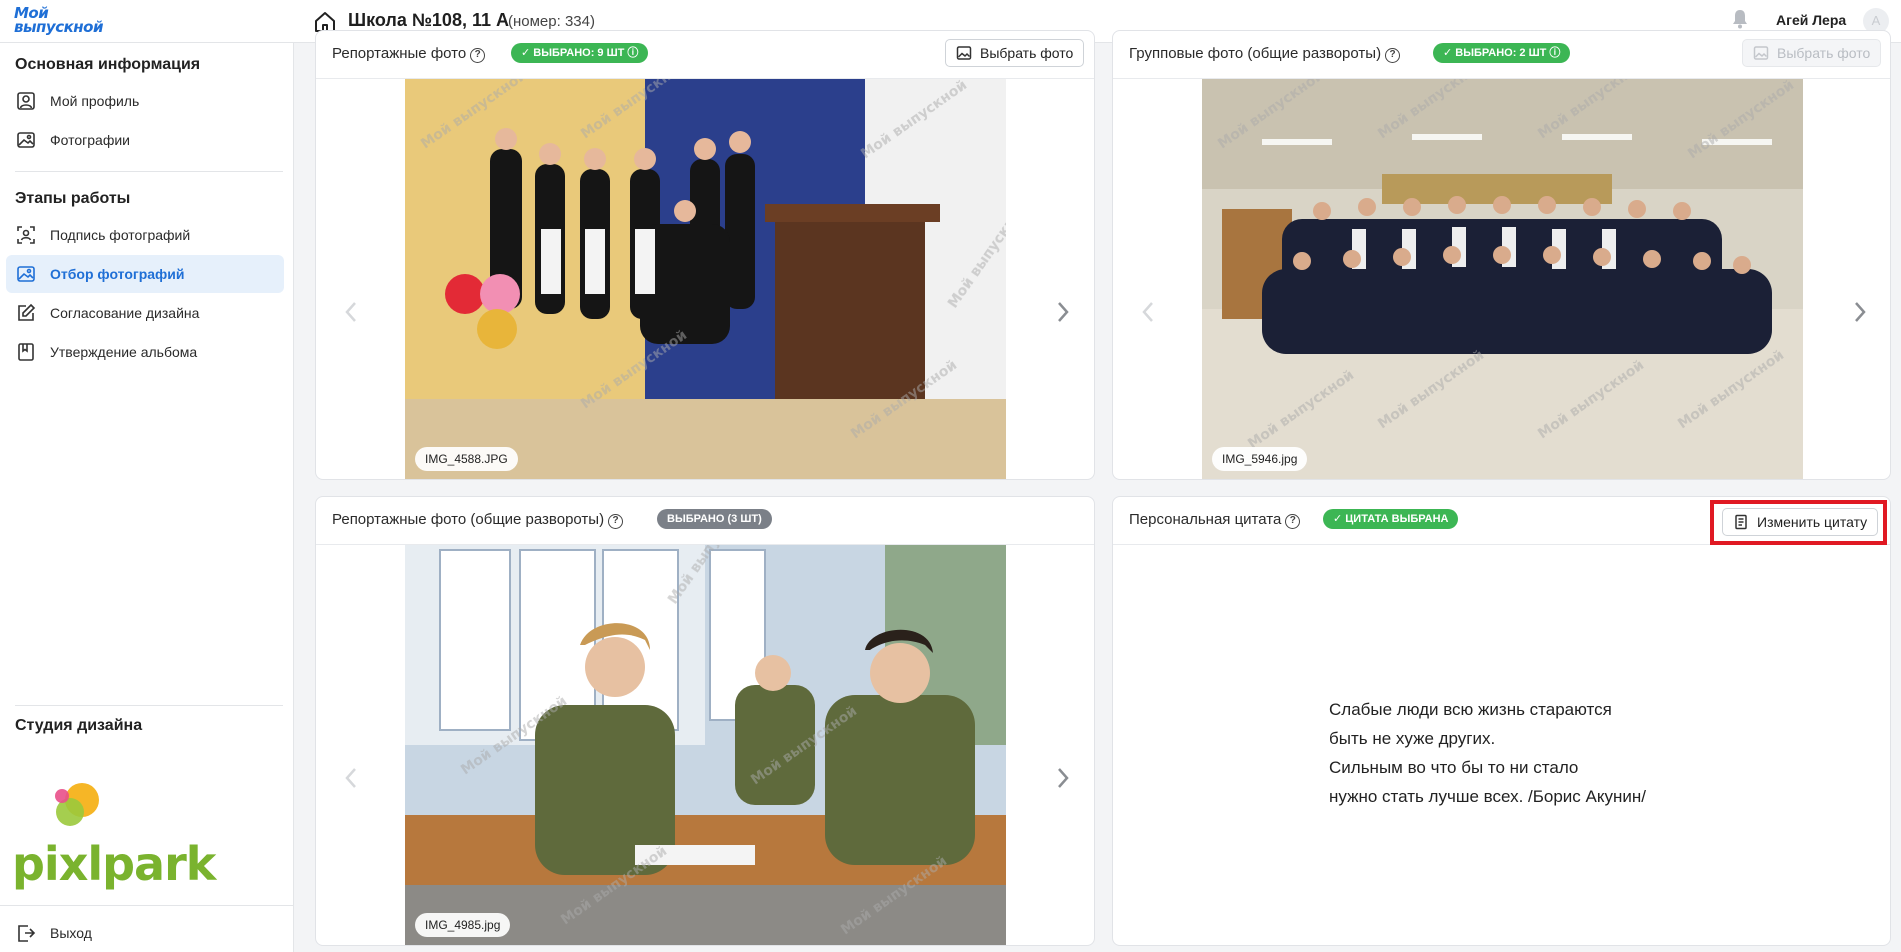  What do you see at coordinates (27, 312) in the screenshot?
I see `edit-icon` at bounding box center [27, 312].